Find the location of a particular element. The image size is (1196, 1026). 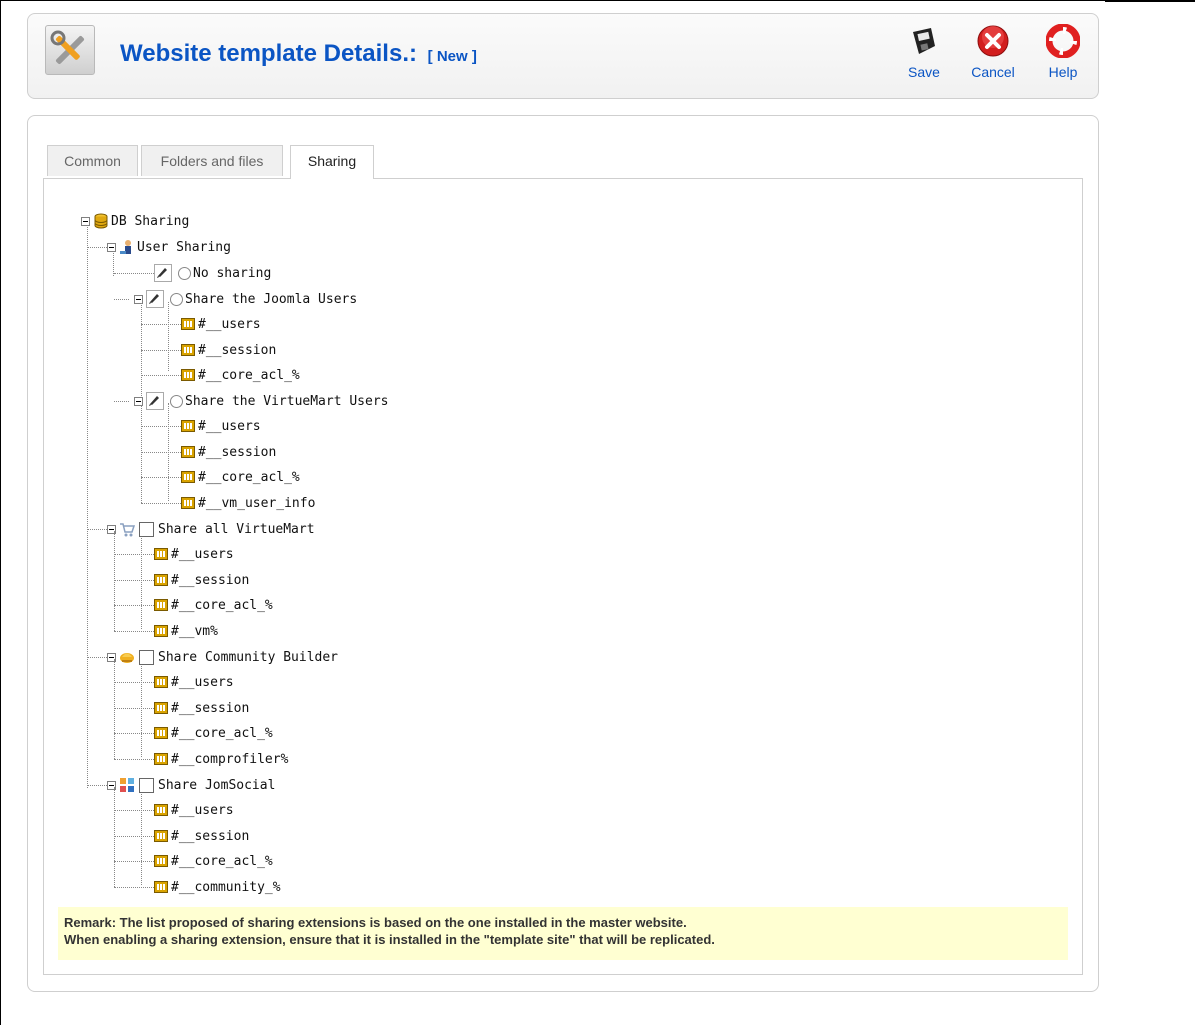

shopping-cart-icon is located at coordinates (127, 530).